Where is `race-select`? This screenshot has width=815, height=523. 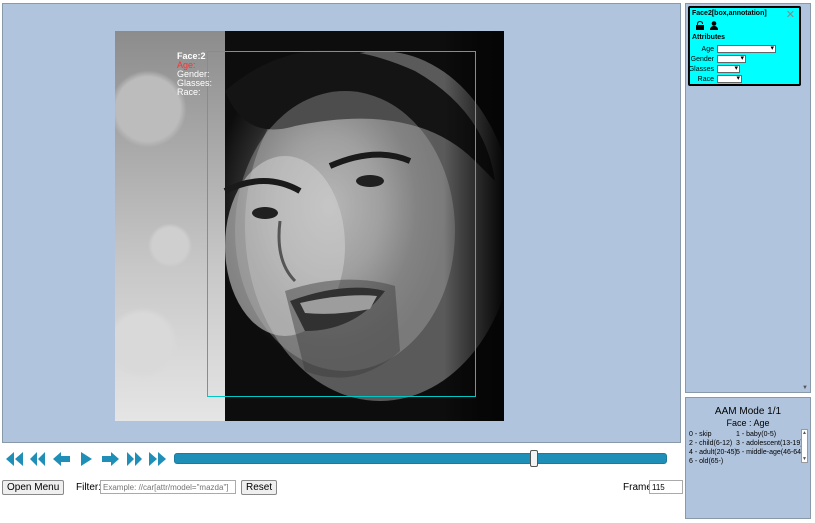 race-select is located at coordinates (729, 78).